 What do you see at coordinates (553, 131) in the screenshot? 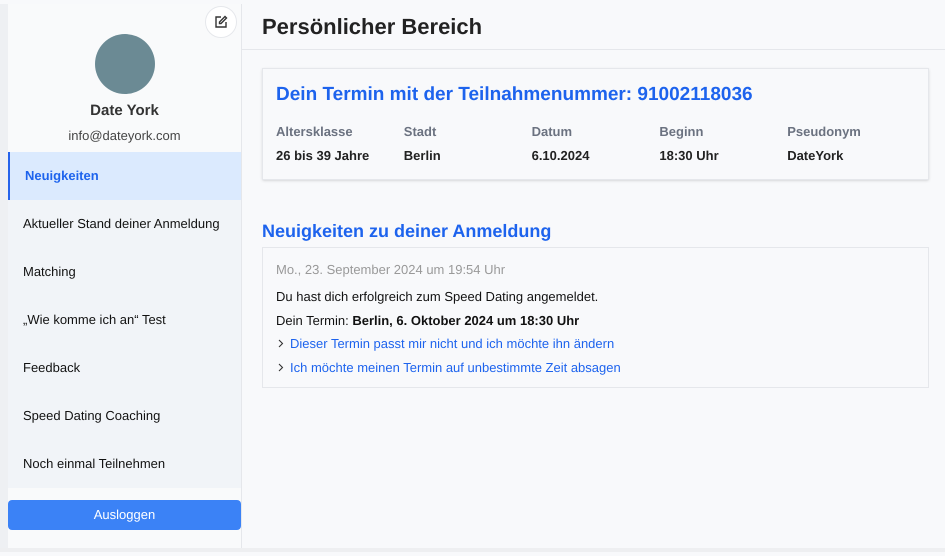
I see `field-label: Datum` at bounding box center [553, 131].